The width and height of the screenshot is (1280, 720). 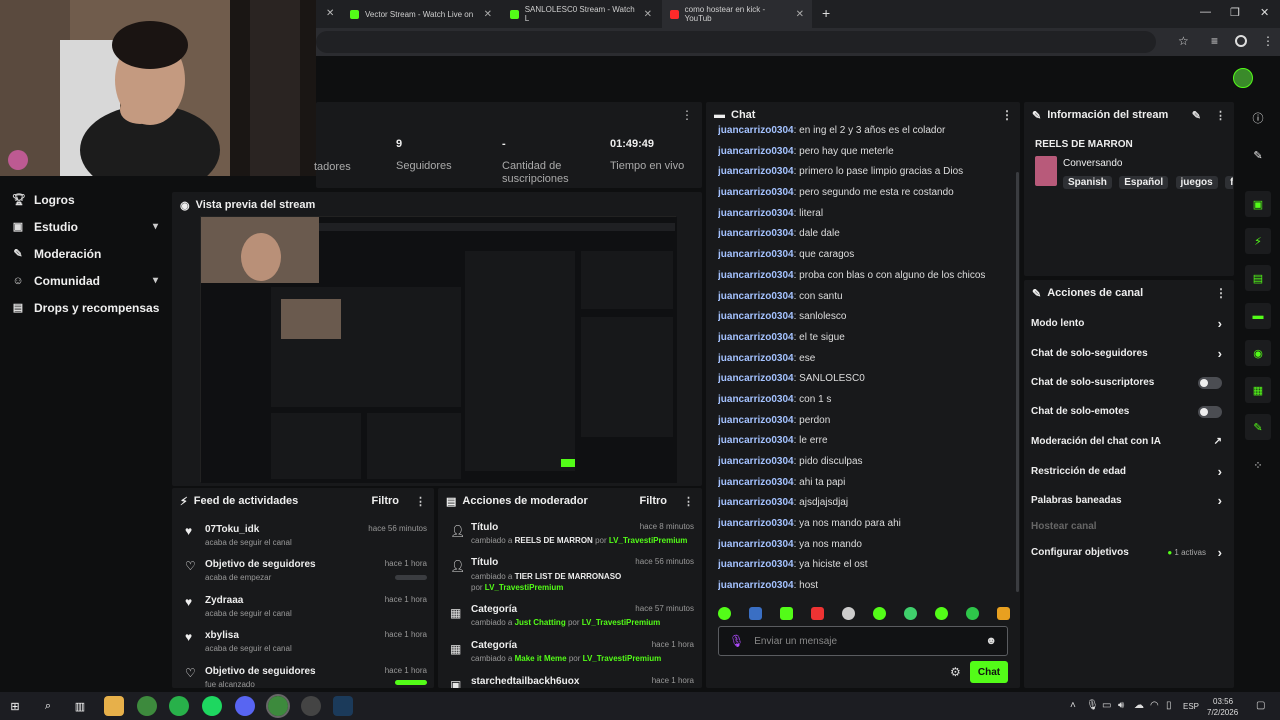 What do you see at coordinates (147, 706) in the screenshot?
I see `chrome-icon` at bounding box center [147, 706].